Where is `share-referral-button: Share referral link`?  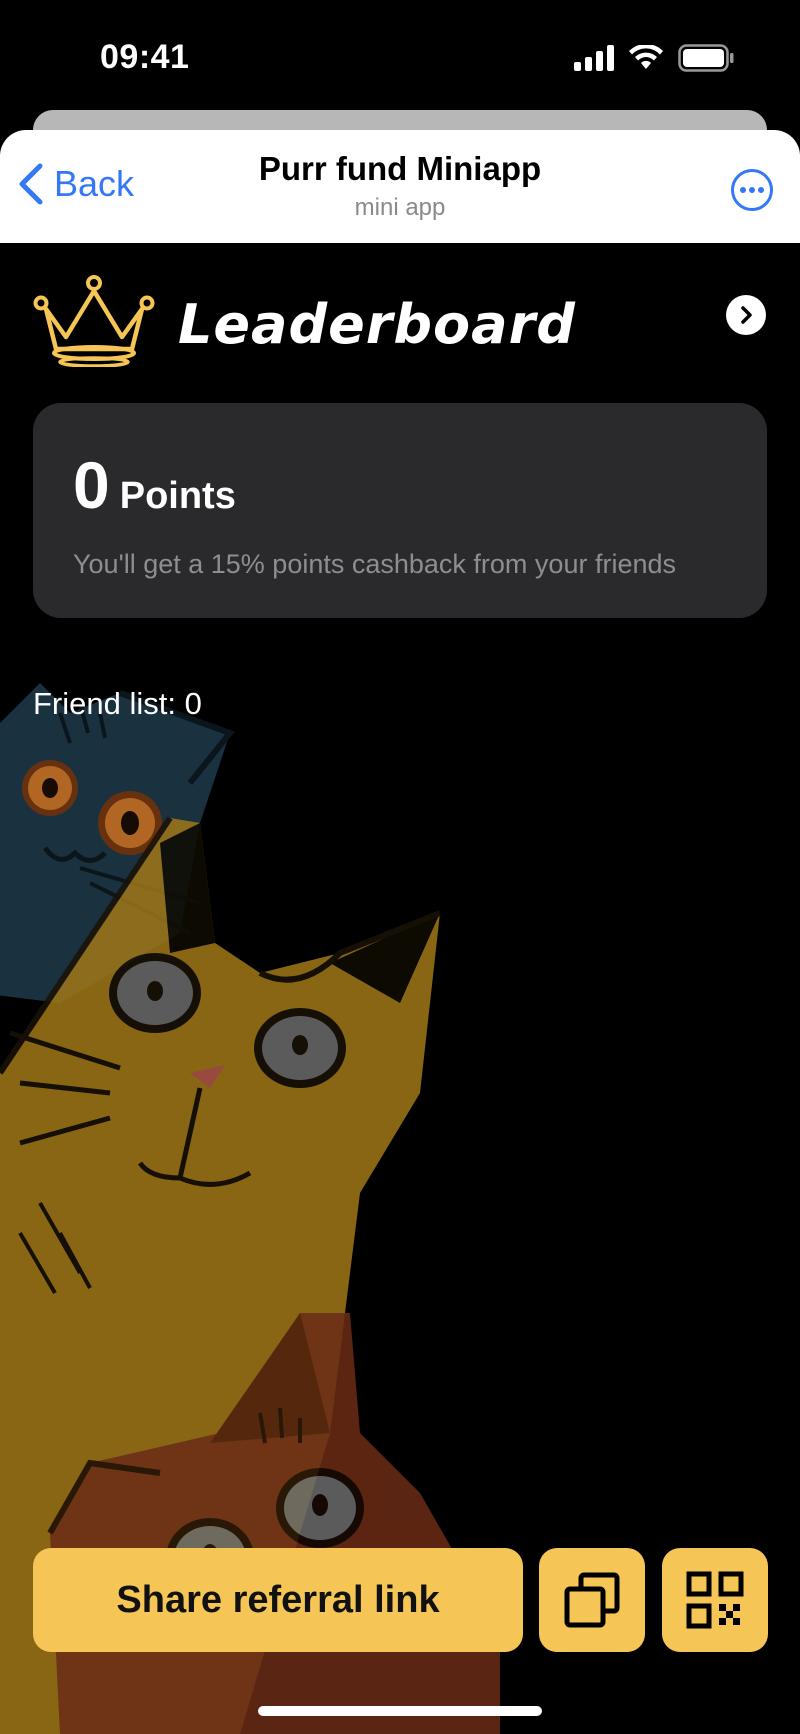
share-referral-button: Share referral link is located at coordinates (278, 1600).